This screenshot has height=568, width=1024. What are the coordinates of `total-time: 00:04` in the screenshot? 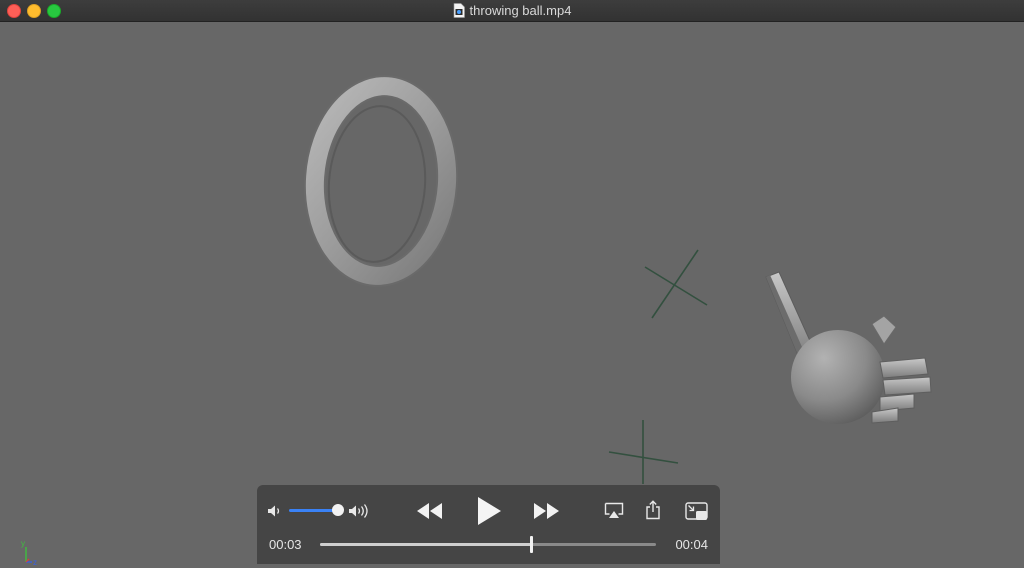 It's located at (691, 544).